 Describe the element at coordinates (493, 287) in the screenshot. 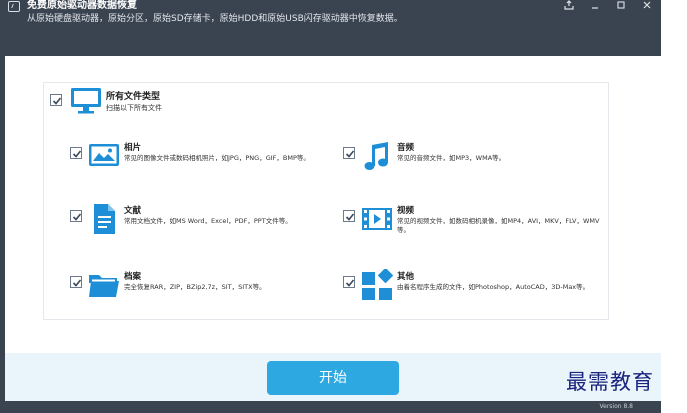

I see `other-desc: 由着名程序生成的文件，如Photoshop，AutoCAD，3D-Max等。` at that location.